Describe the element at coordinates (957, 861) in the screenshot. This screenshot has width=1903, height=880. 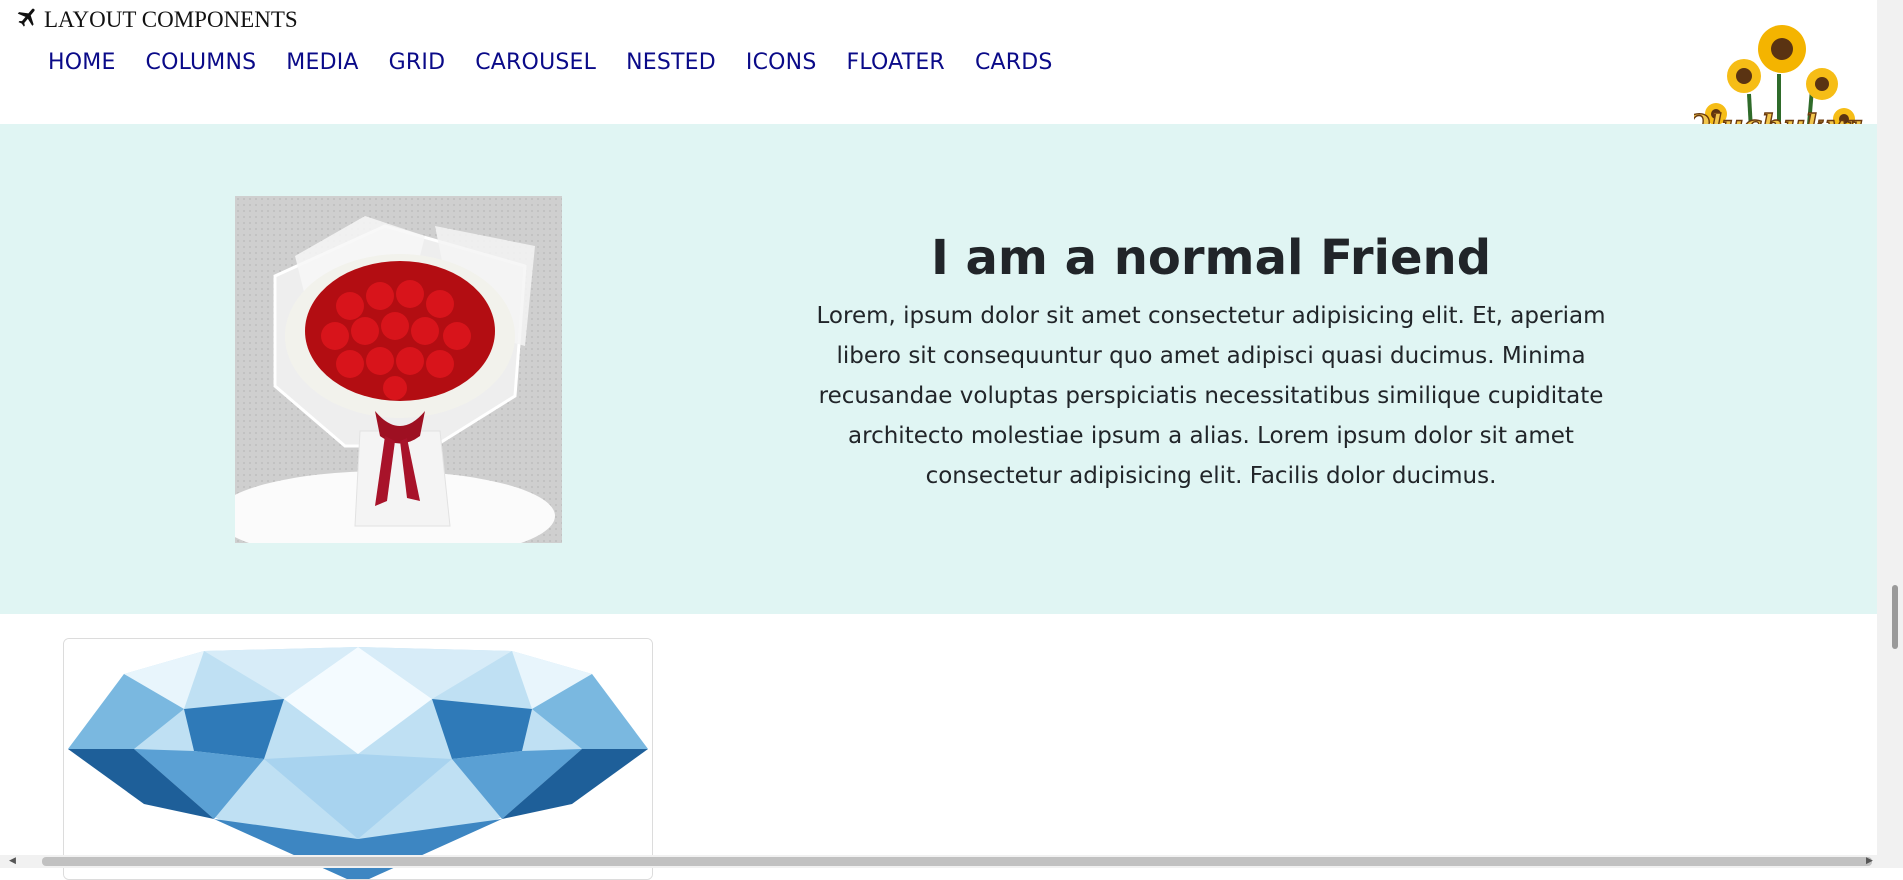
I see `horizontal-scrollbar-thumb` at that location.